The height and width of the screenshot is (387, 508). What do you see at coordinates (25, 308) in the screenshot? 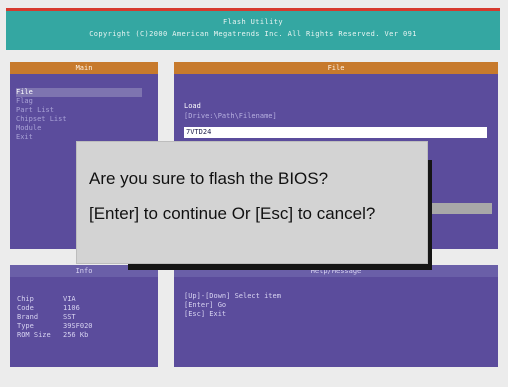
I see `info-code-label: Code` at bounding box center [25, 308].